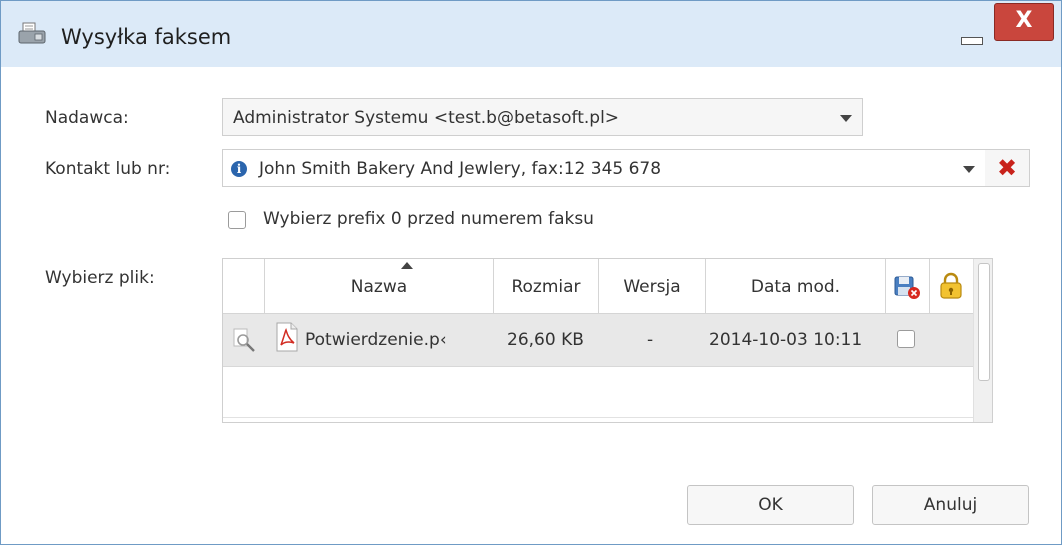 The height and width of the screenshot is (545, 1062). I want to click on info-icon: i, so click(239, 169).